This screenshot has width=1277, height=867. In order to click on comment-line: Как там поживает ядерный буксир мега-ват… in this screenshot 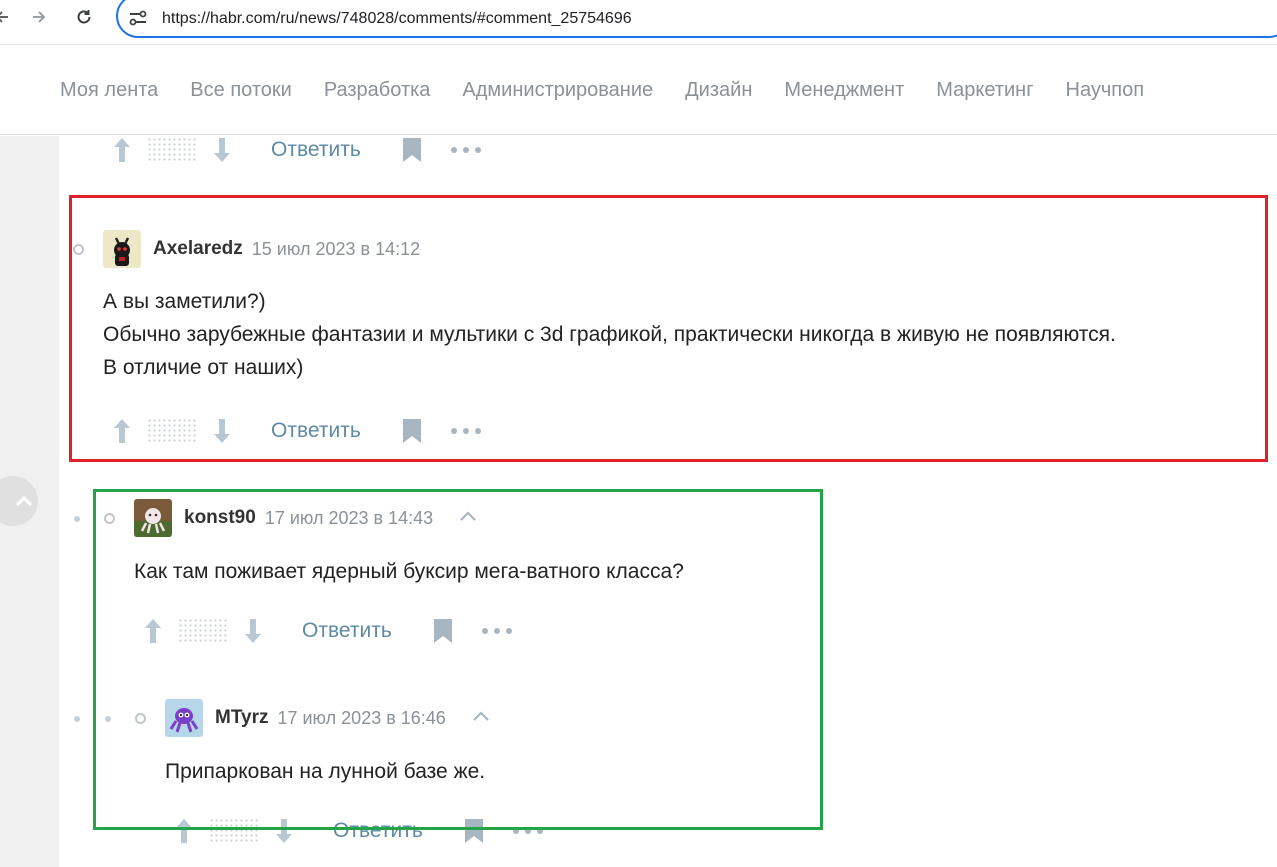, I will do `click(409, 571)`.